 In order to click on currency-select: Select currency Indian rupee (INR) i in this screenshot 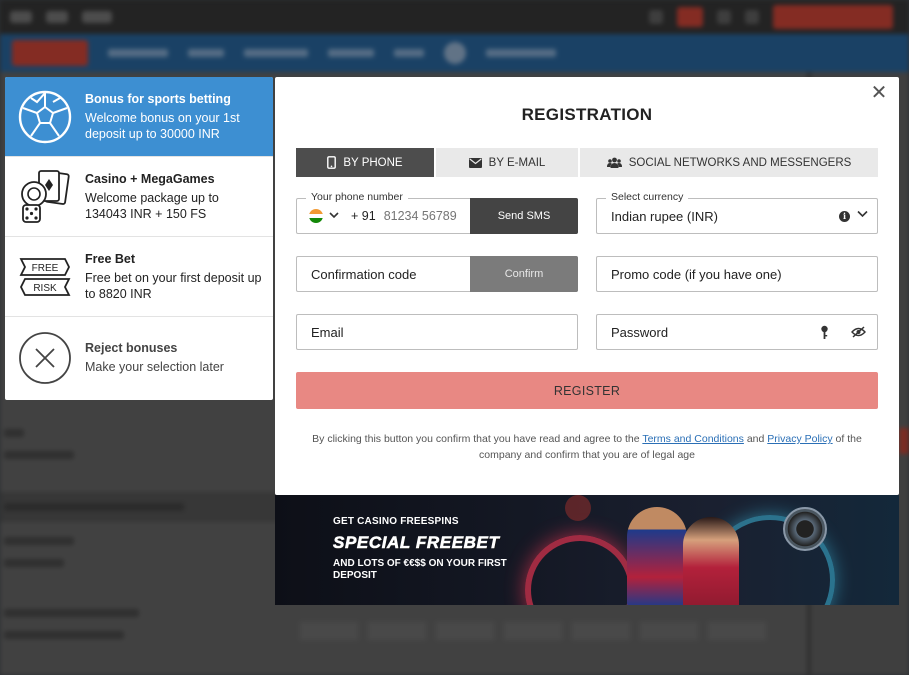, I will do `click(737, 212)`.